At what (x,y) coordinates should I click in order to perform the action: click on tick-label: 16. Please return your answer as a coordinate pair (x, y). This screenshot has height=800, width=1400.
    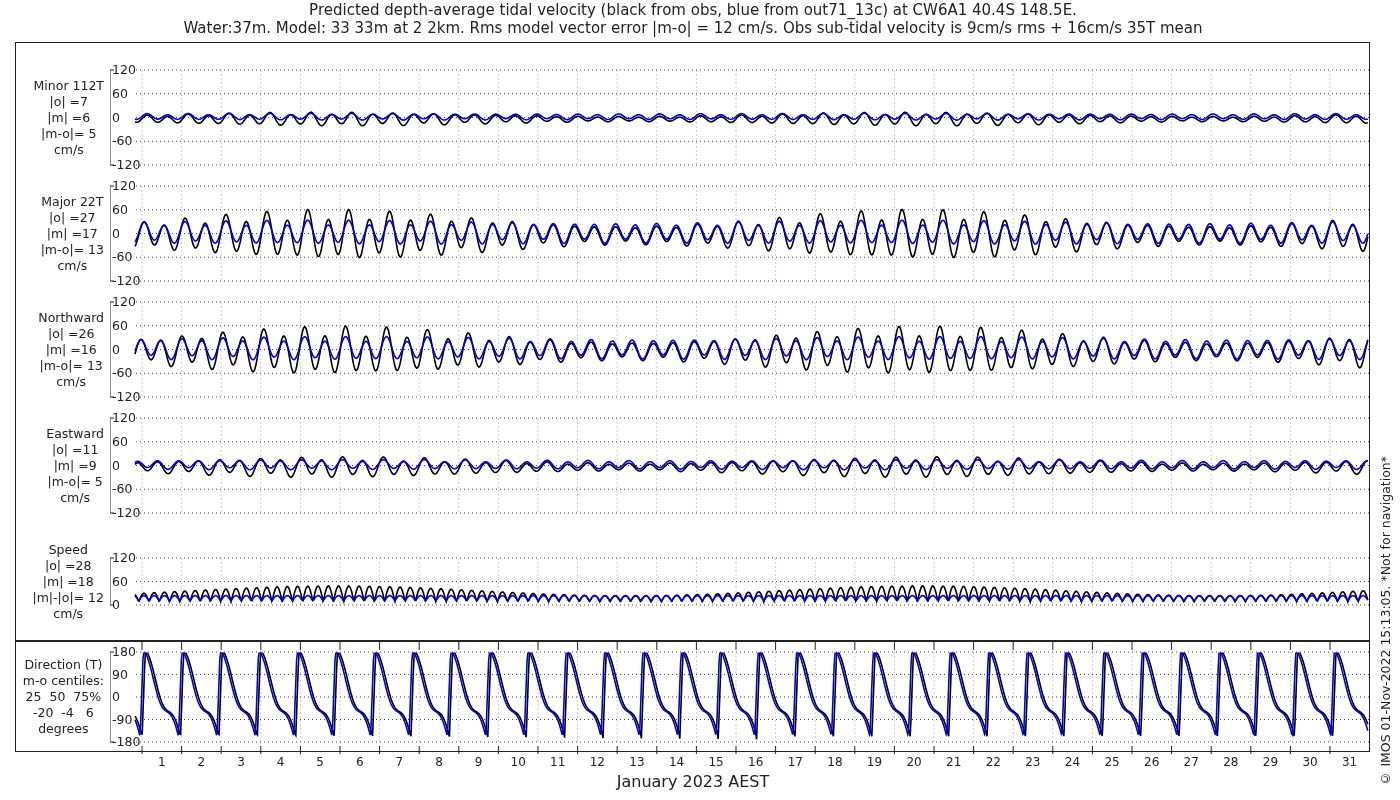
    Looking at the image, I should click on (756, 762).